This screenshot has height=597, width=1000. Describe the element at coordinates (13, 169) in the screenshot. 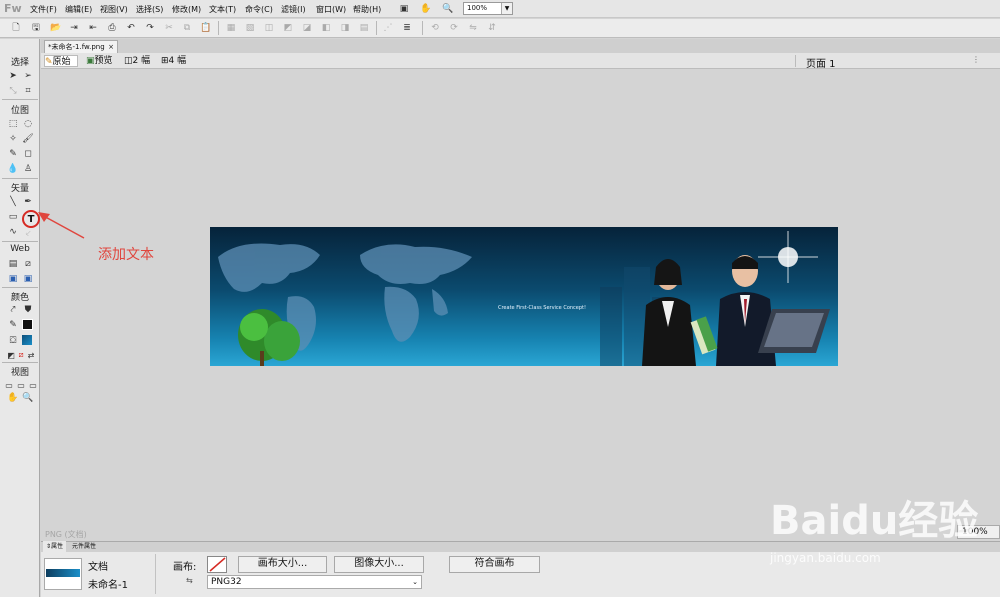

I see `blur-tool-icon: 💧` at that location.